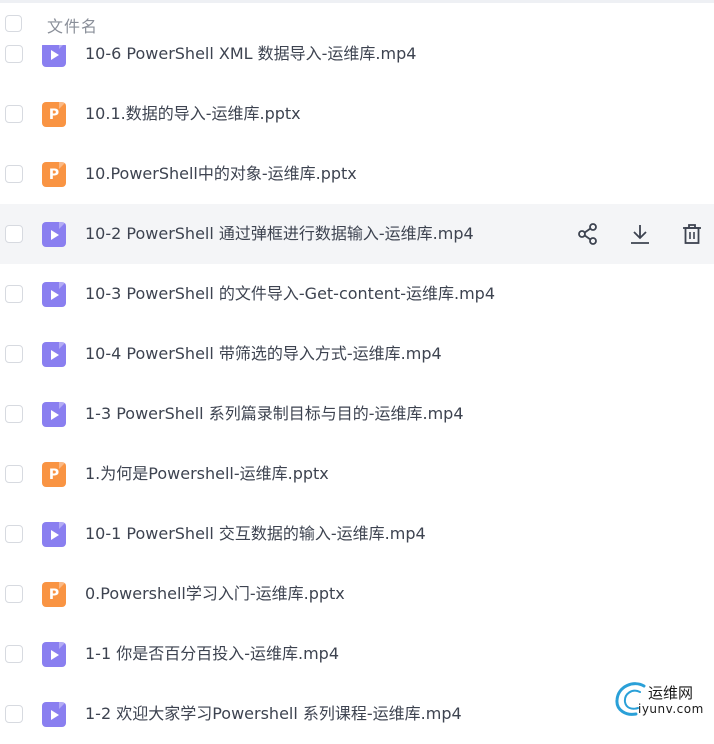 The image size is (714, 744). What do you see at coordinates (72, 25) in the screenshot?
I see `column-header-filename: 文件名` at bounding box center [72, 25].